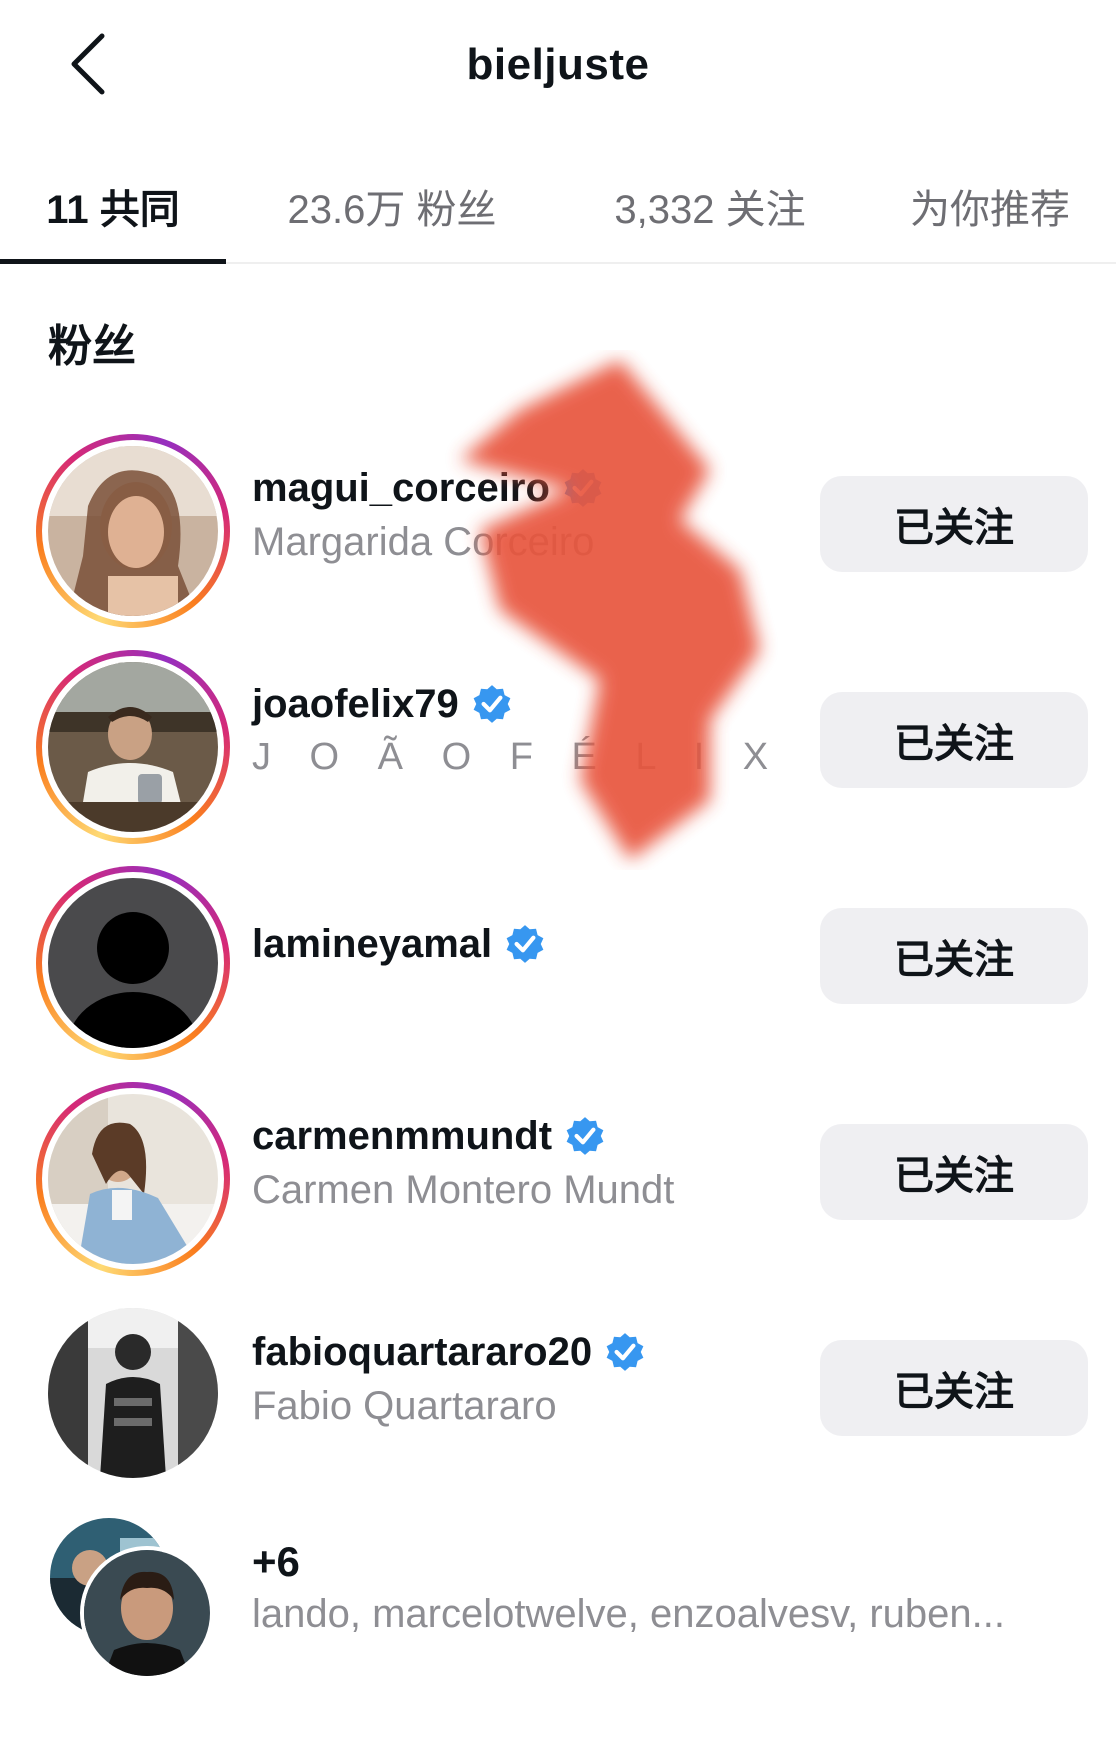  I want to click on user-row: joaofelix79 J O Ã O F É L I X 已关注, so click(558, 740).